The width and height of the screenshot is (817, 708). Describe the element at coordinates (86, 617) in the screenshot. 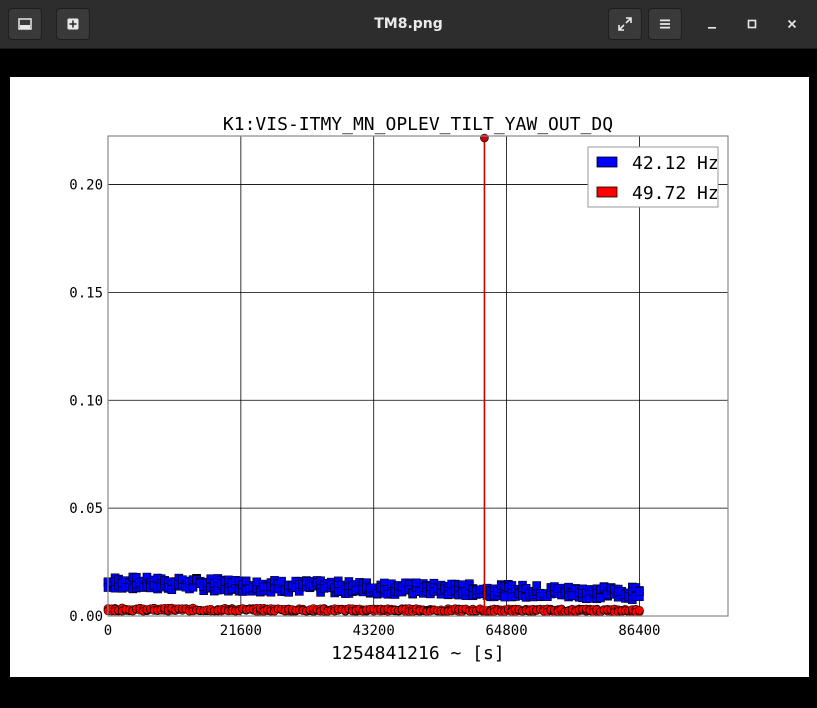

I see `y-tick-label: 0.00` at that location.